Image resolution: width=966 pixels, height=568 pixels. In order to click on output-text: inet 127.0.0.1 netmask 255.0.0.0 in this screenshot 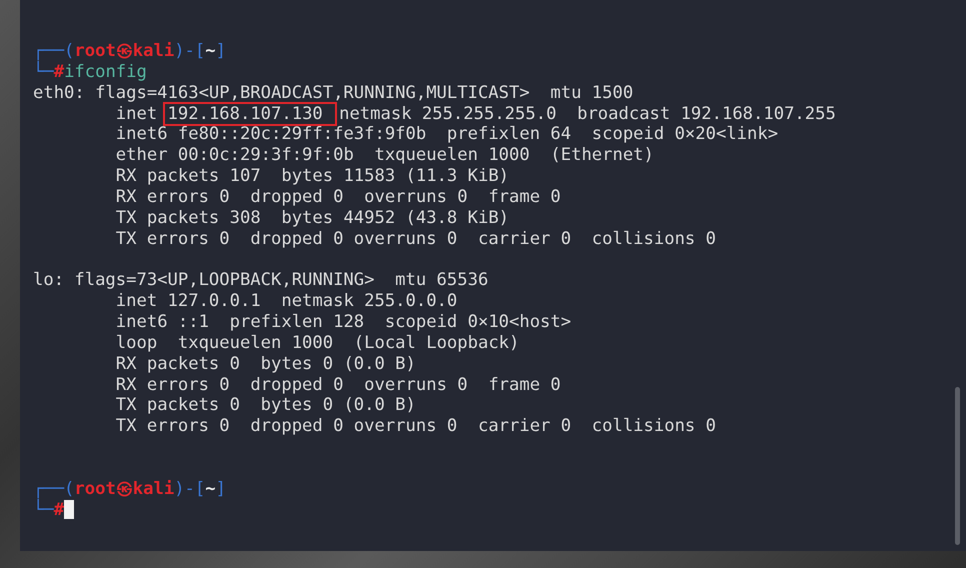, I will do `click(287, 301)`.